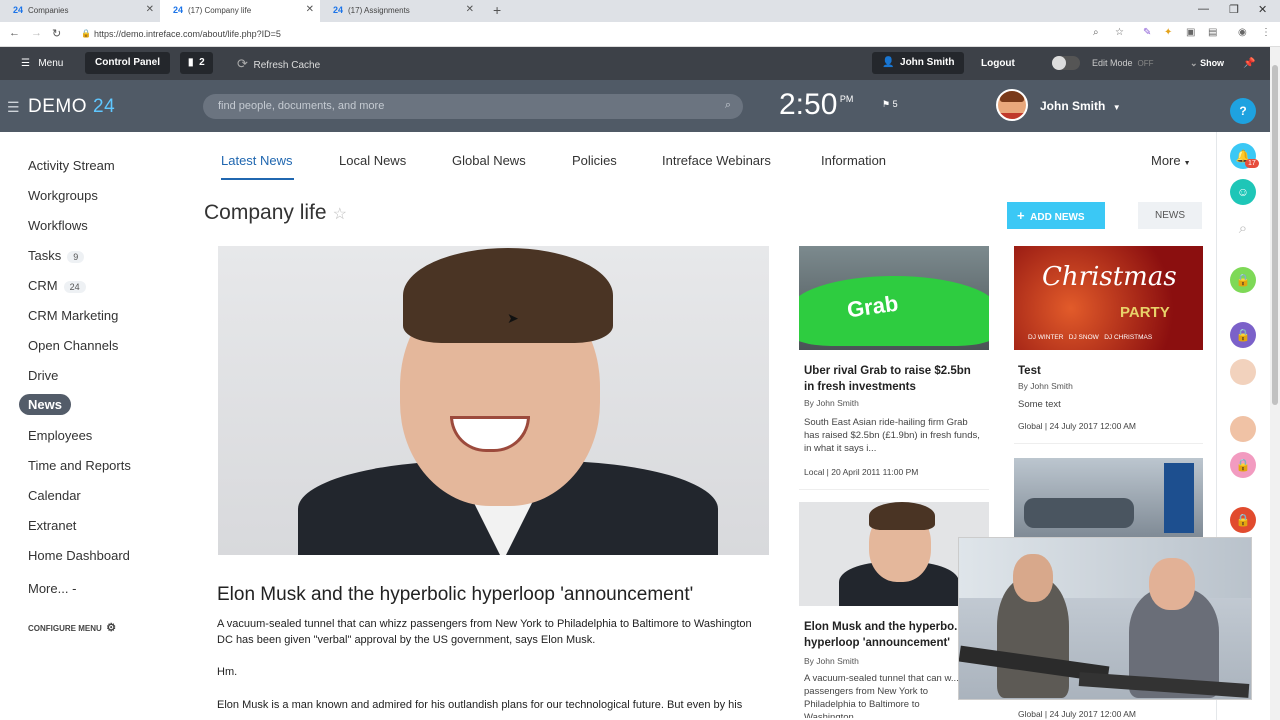  Describe the element at coordinates (13, 107) in the screenshot. I see `hamburger-icon: ☰` at that location.